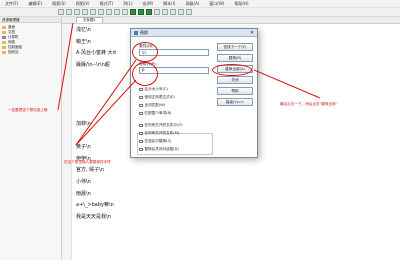 Image resolution: width=400 pixels, height=260 pixels. I want to click on option-whole-word: 全词匹配(W), so click(152, 105).